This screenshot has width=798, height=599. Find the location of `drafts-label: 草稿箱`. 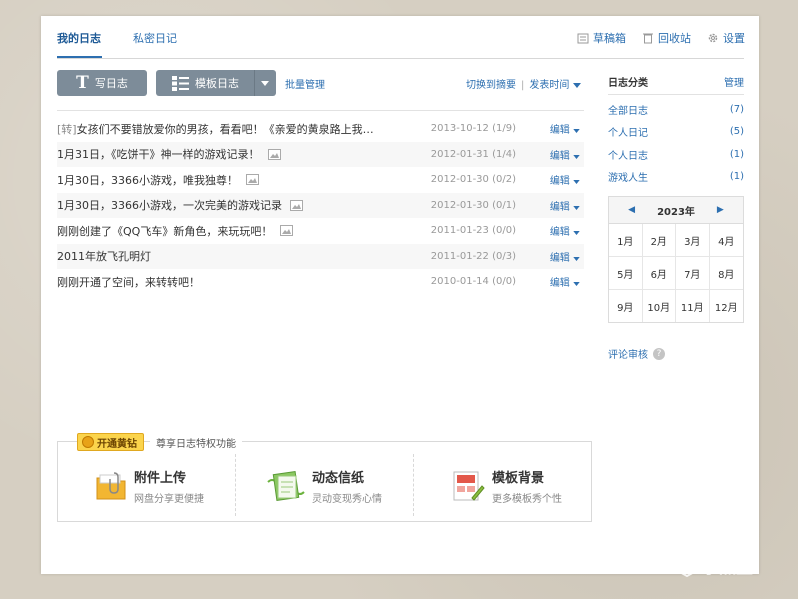

drafts-label: 草稿箱 is located at coordinates (609, 38).